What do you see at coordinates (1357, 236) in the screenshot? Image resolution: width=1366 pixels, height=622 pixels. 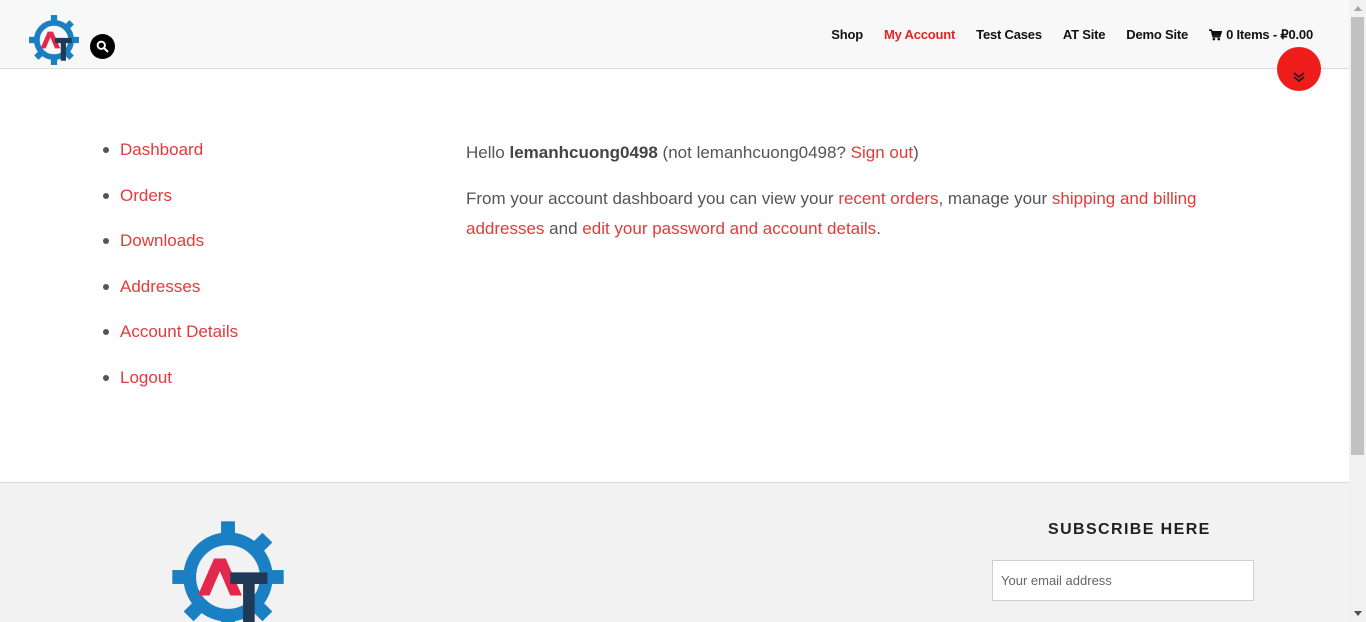 I see `scrollbar-thumb` at bounding box center [1357, 236].